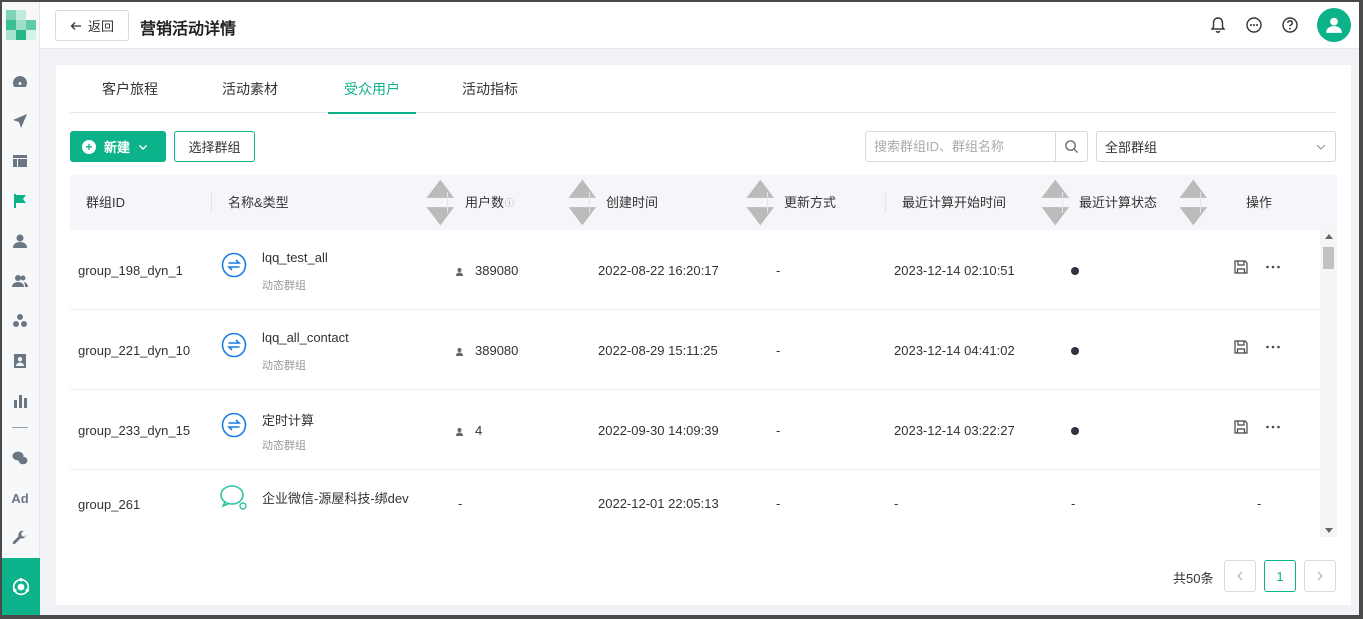 The height and width of the screenshot is (619, 1363). What do you see at coordinates (1218, 25) in the screenshot?
I see `bell-icon` at bounding box center [1218, 25].